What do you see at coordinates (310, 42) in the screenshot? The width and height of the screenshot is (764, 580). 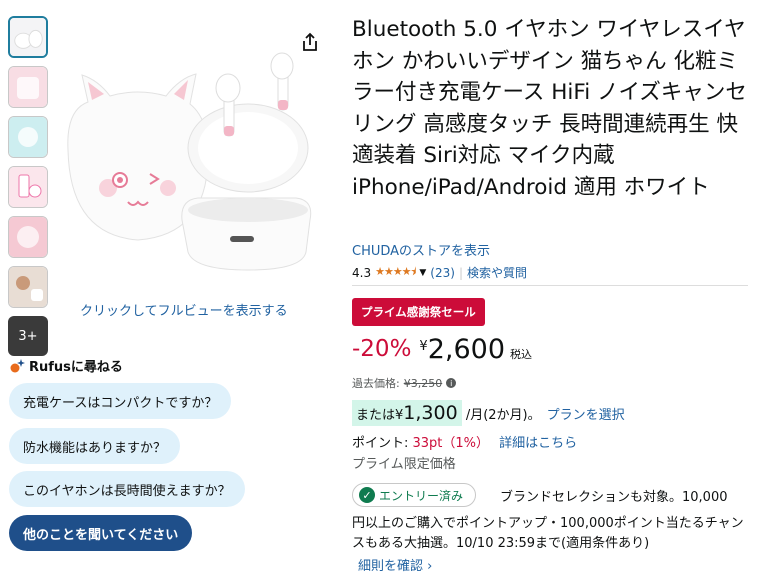 I see `share-icon` at bounding box center [310, 42].